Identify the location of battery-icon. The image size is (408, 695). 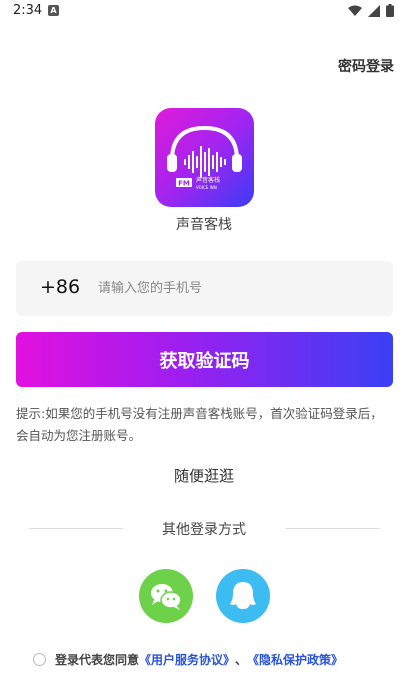
(390, 10).